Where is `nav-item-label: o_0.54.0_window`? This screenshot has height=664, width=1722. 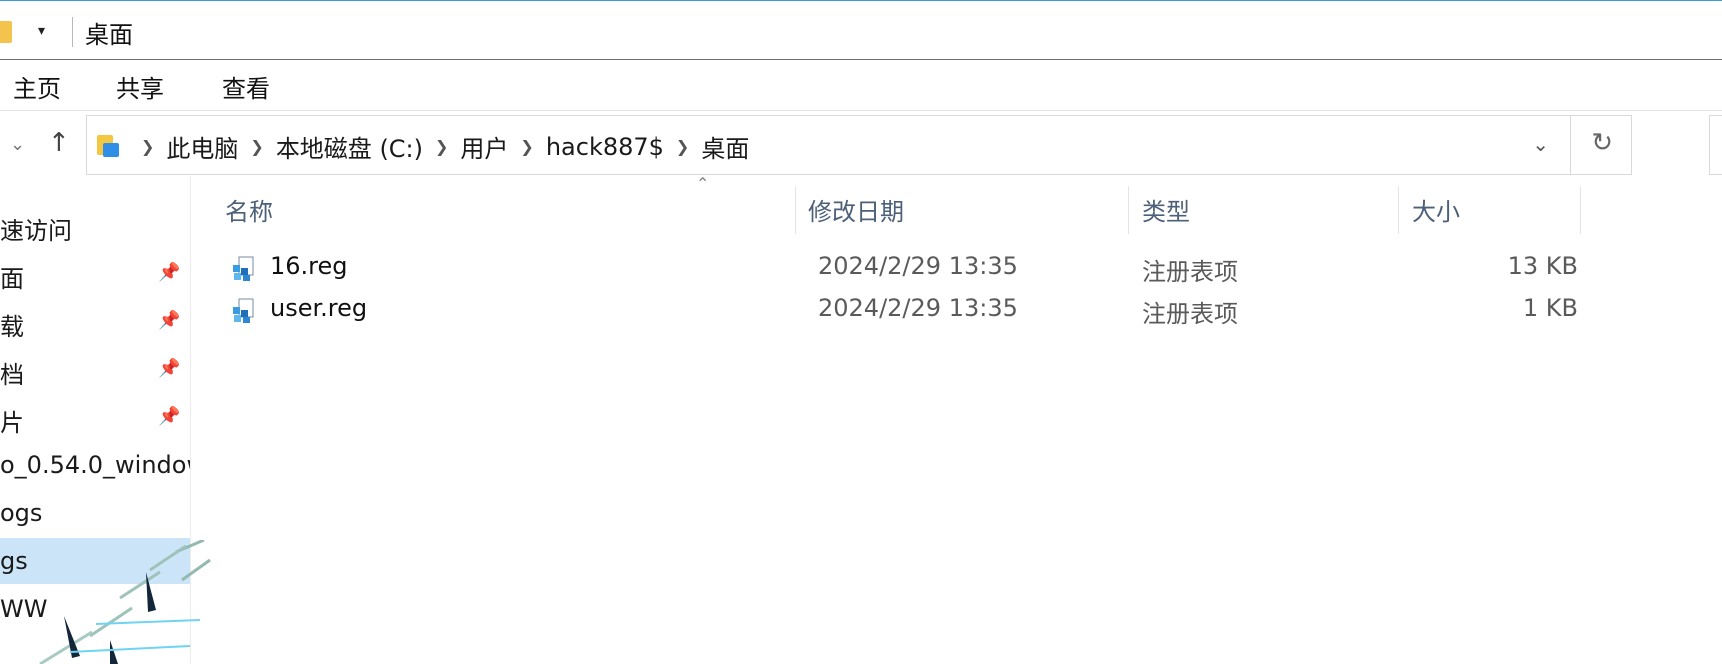
nav-item-label: o_0.54.0_window is located at coordinates (95, 465).